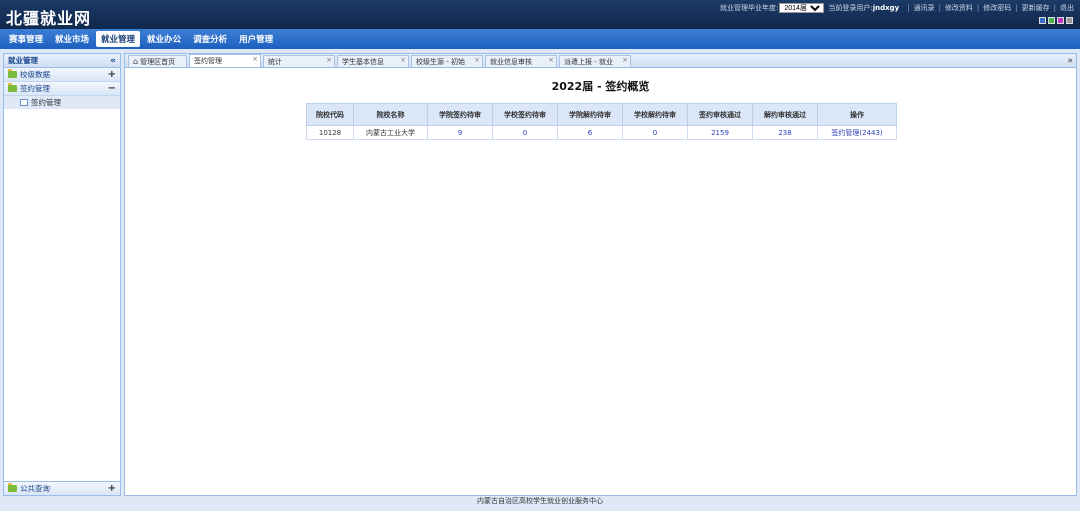 The height and width of the screenshot is (511, 1080). I want to click on contacts-link: 通讯录, so click(924, 8).